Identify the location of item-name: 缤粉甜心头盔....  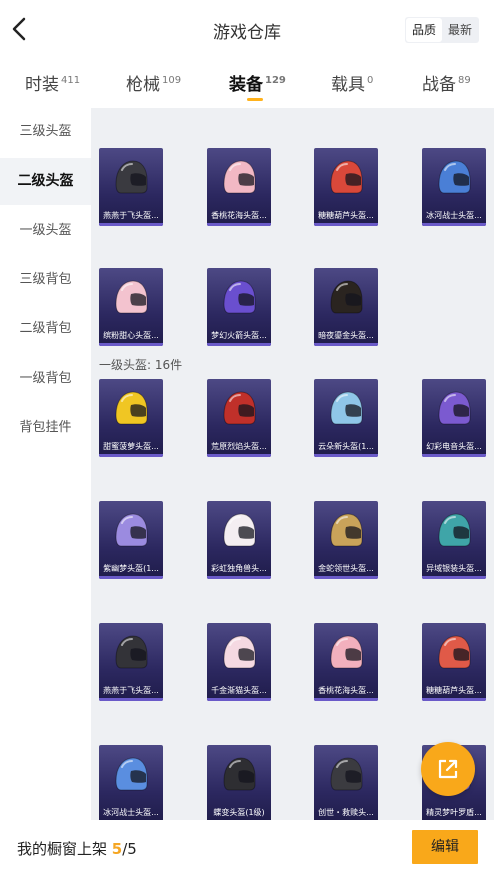
(131, 335).